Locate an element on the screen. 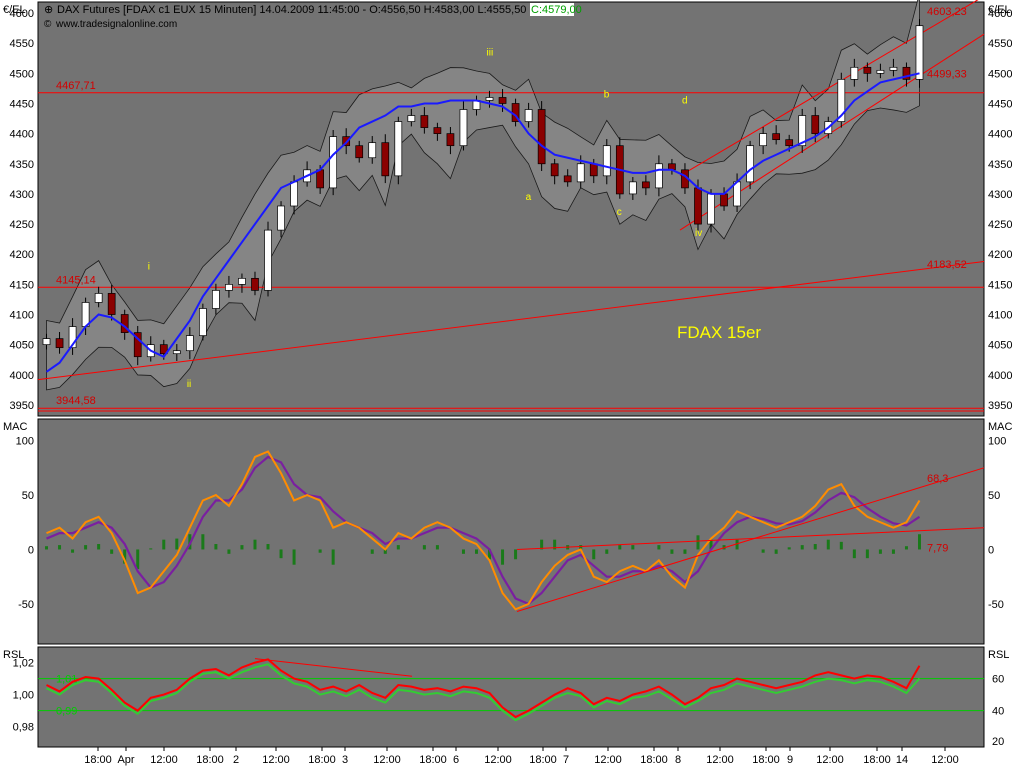 The image size is (1024, 768). wave-label-c: c is located at coordinates (619, 212).